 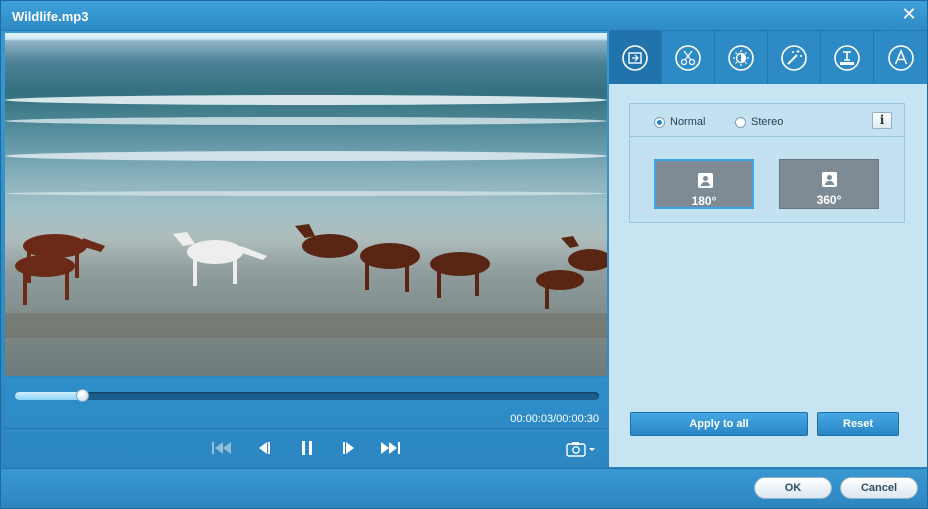 I want to click on ok-button: OK, so click(x=793, y=488).